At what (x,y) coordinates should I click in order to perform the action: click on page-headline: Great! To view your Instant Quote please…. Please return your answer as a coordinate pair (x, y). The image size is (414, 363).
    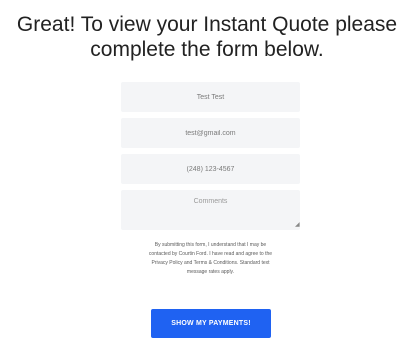
    Looking at the image, I should click on (207, 37).